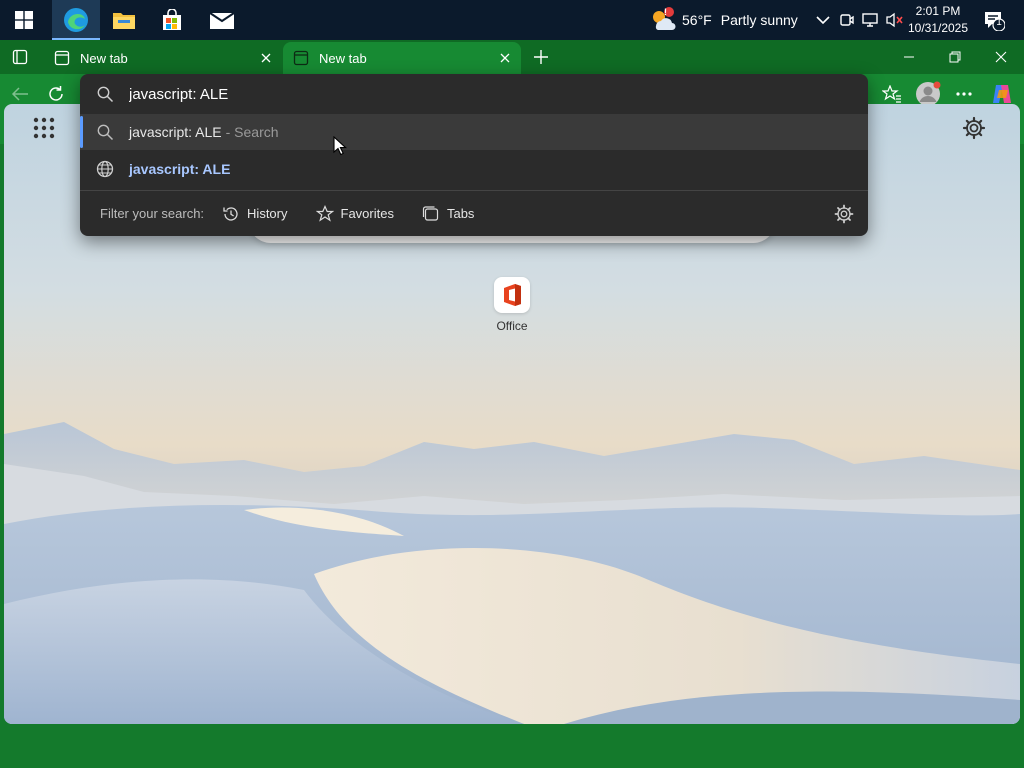  I want to click on taskbar-mail-button, so click(222, 20).